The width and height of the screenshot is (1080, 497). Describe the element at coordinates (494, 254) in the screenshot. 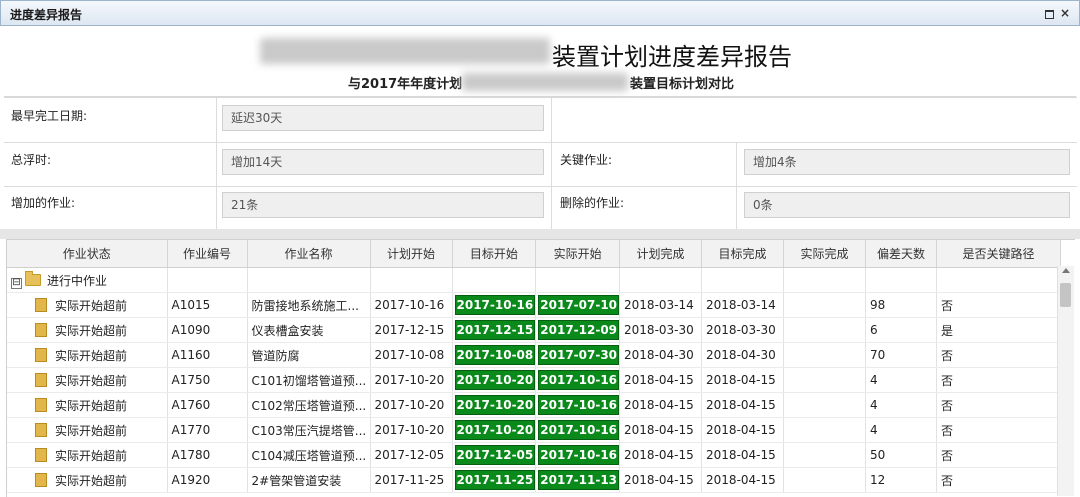

I see `col-header-target-start: 目标开始` at that location.